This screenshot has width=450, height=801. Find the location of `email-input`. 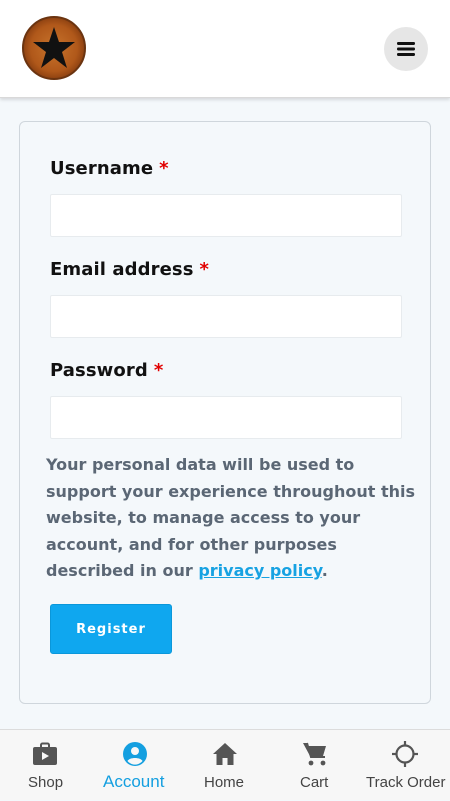

email-input is located at coordinates (226, 316).